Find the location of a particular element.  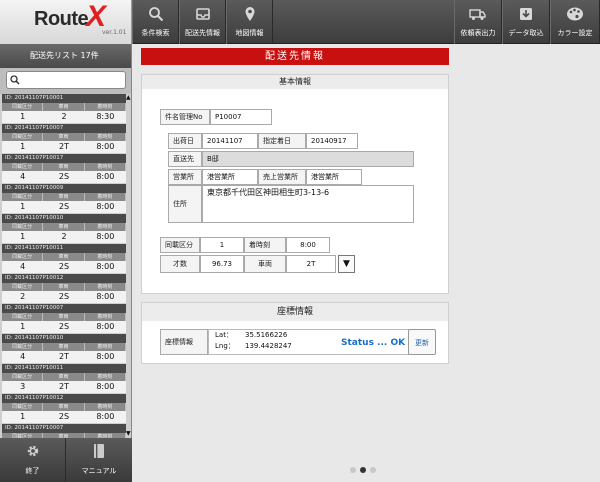

search-conditions-label: 条件検索 is located at coordinates (155, 33).